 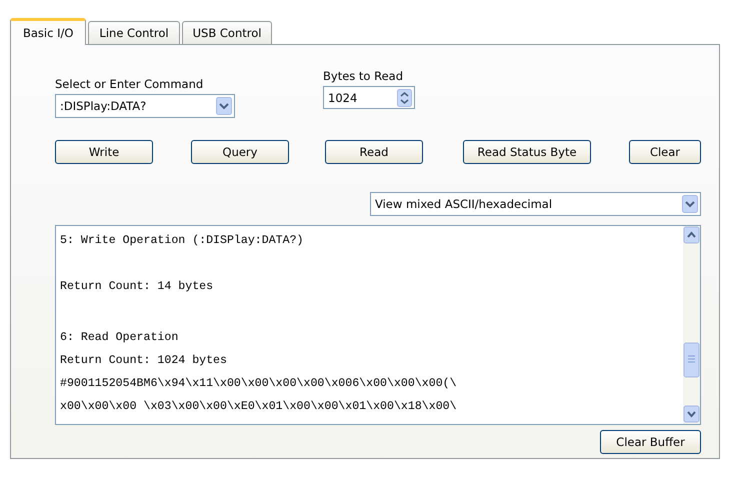 What do you see at coordinates (665, 152) in the screenshot?
I see `action-button: Clear` at bounding box center [665, 152].